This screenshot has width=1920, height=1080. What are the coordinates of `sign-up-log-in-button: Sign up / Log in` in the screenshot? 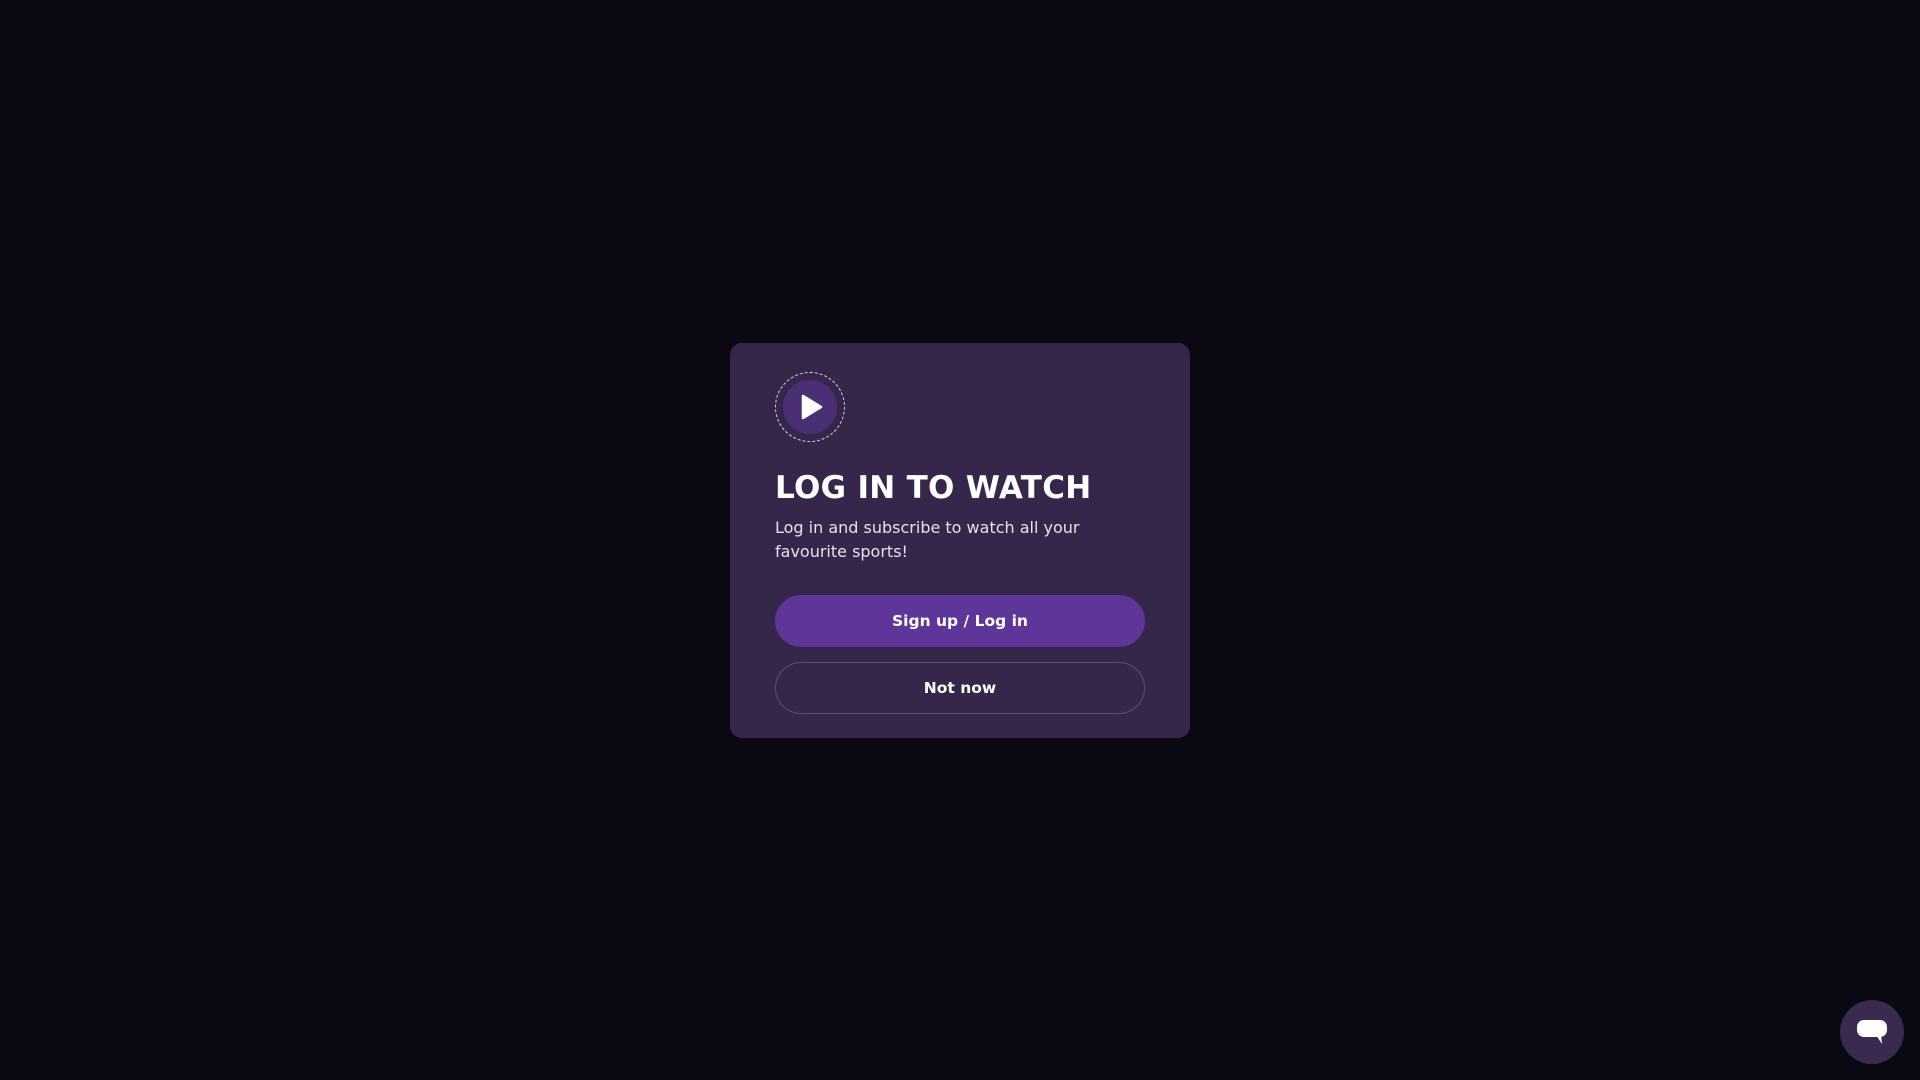 It's located at (960, 621).